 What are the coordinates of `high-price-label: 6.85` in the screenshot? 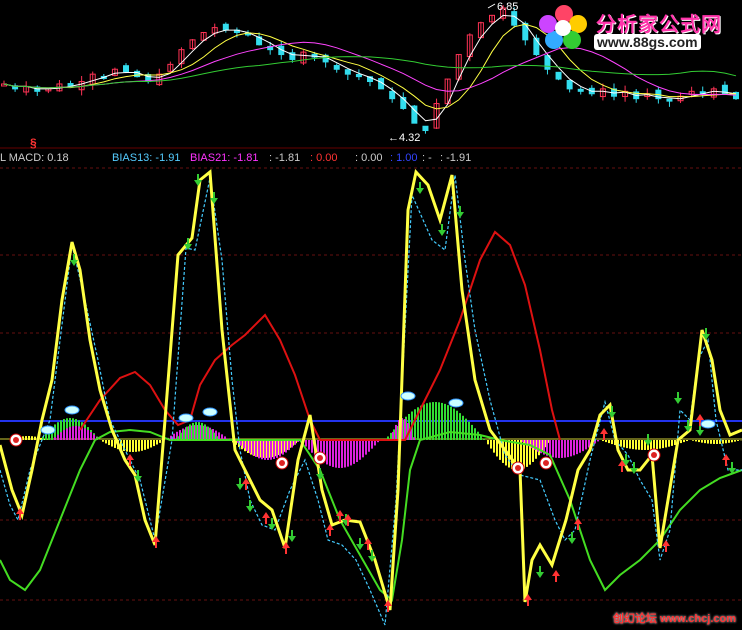 It's located at (508, 7).